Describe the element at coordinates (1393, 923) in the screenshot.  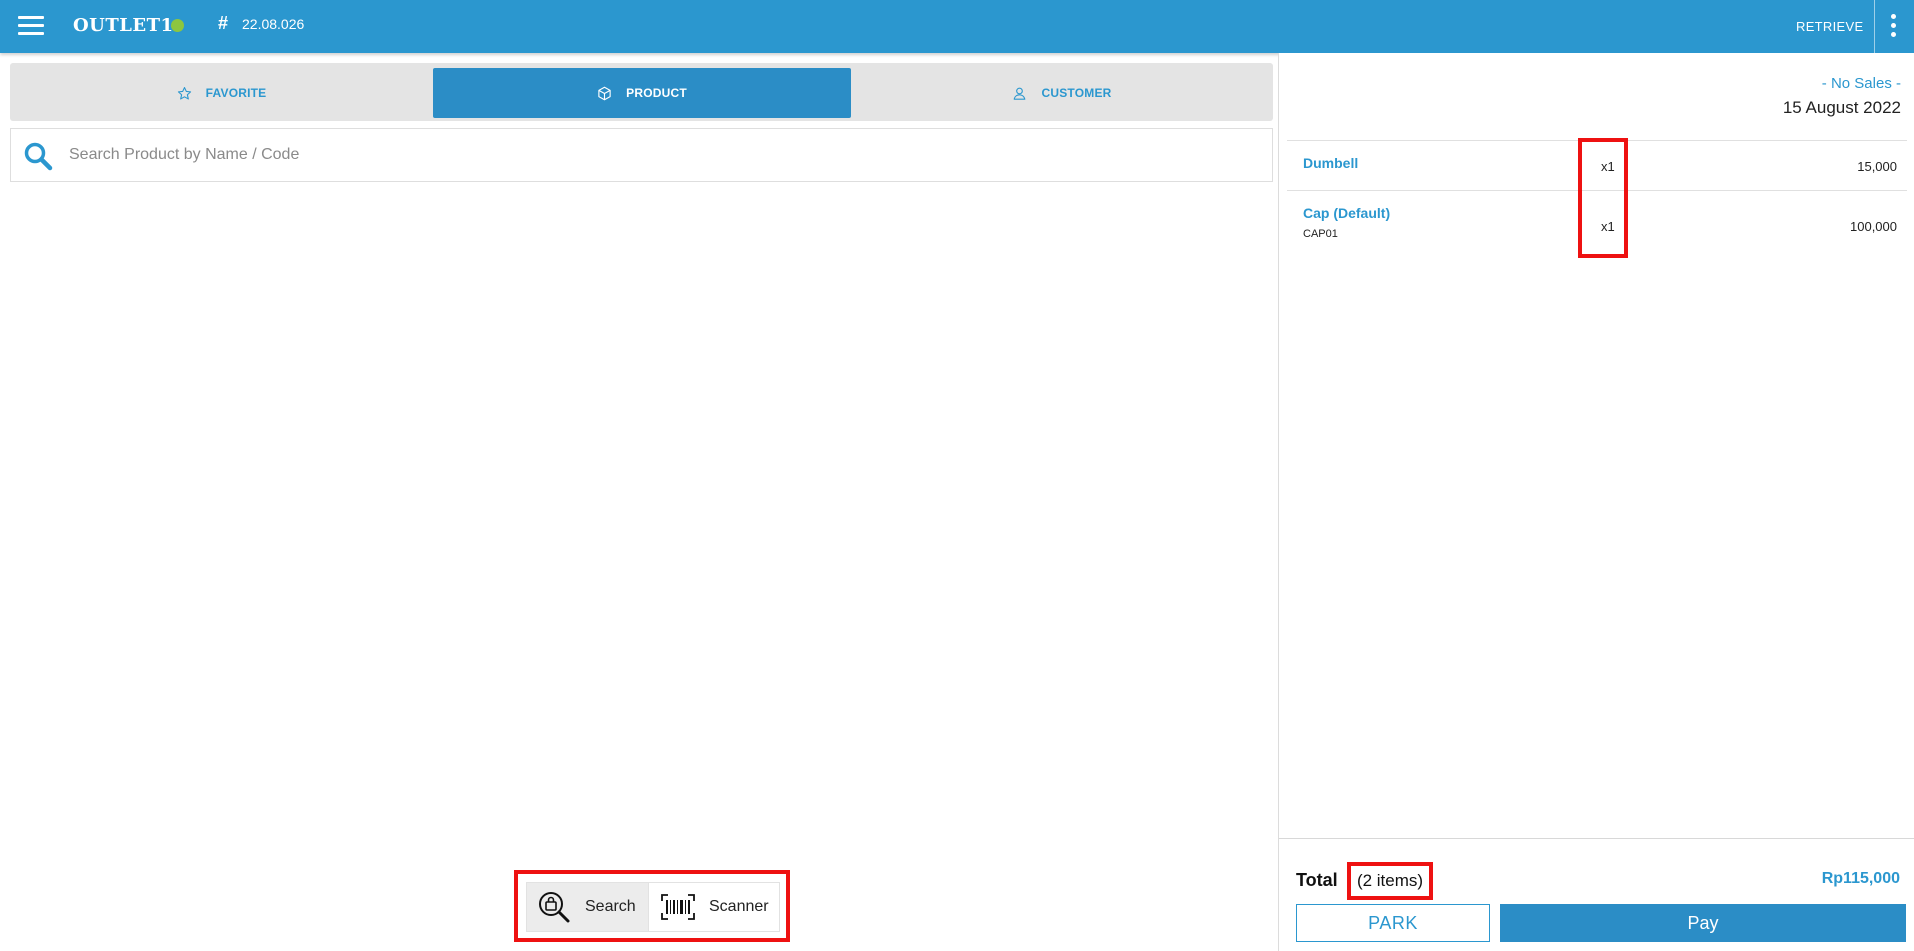
I see `park-button: PARK` at that location.